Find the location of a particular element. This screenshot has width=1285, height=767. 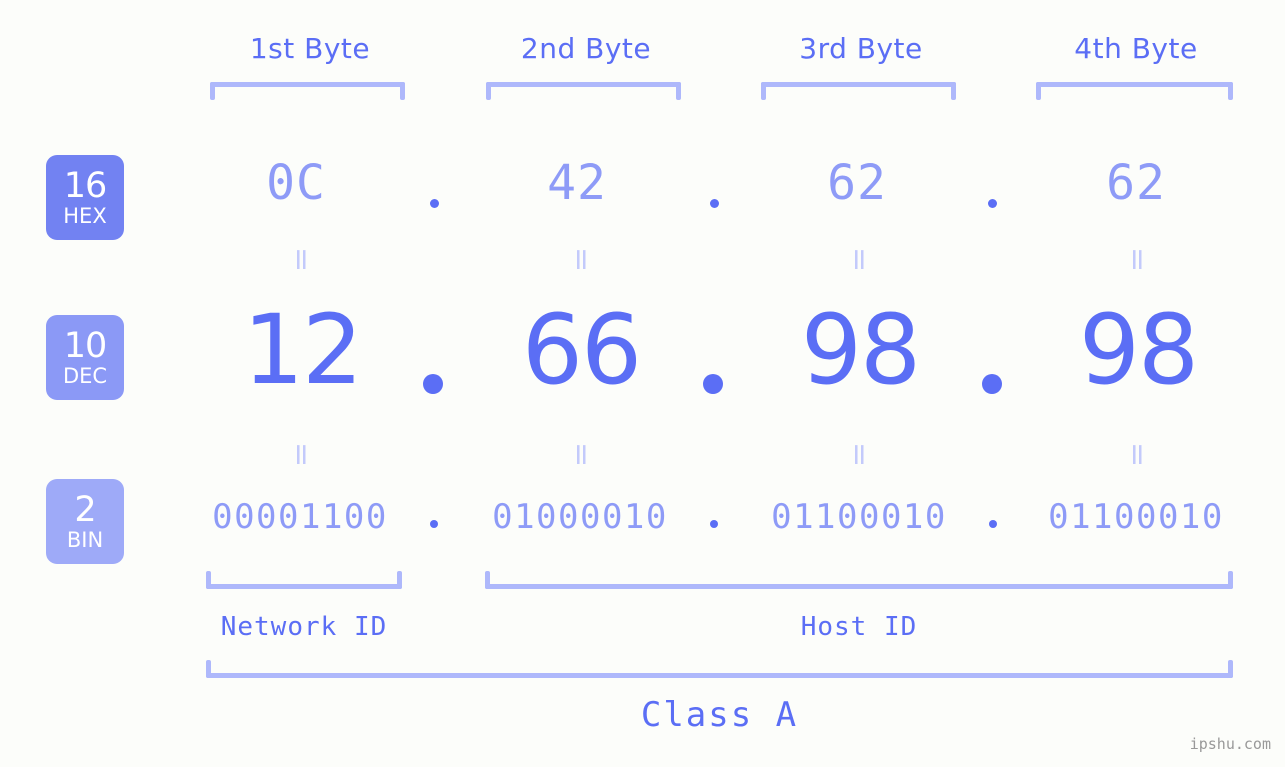

equals-mark-hex-dec-1: = is located at coordinates (301, 260).